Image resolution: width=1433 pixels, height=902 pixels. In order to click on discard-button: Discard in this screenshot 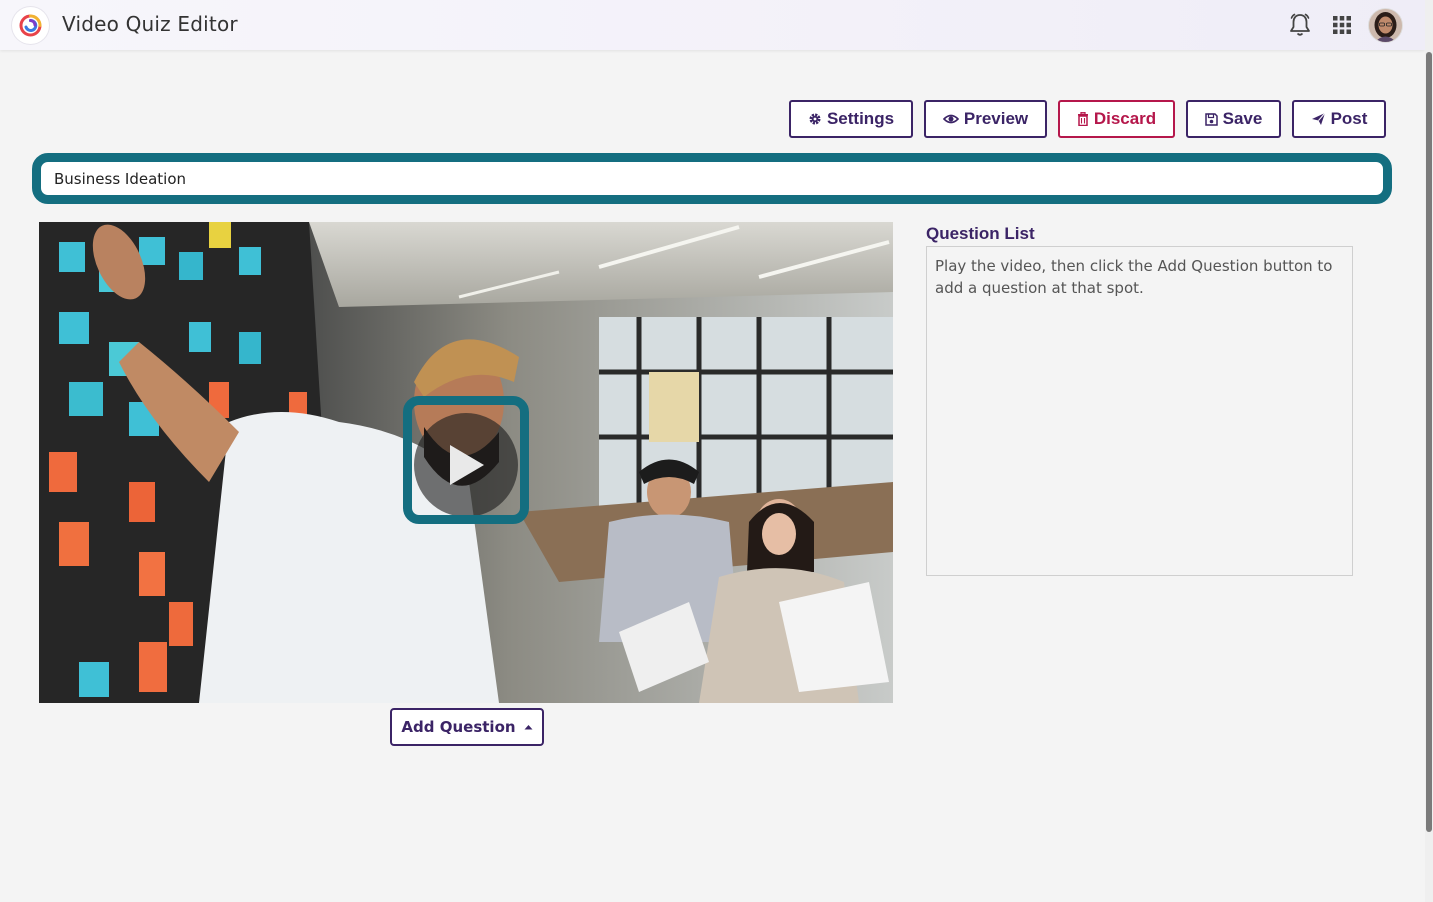, I will do `click(1116, 119)`.